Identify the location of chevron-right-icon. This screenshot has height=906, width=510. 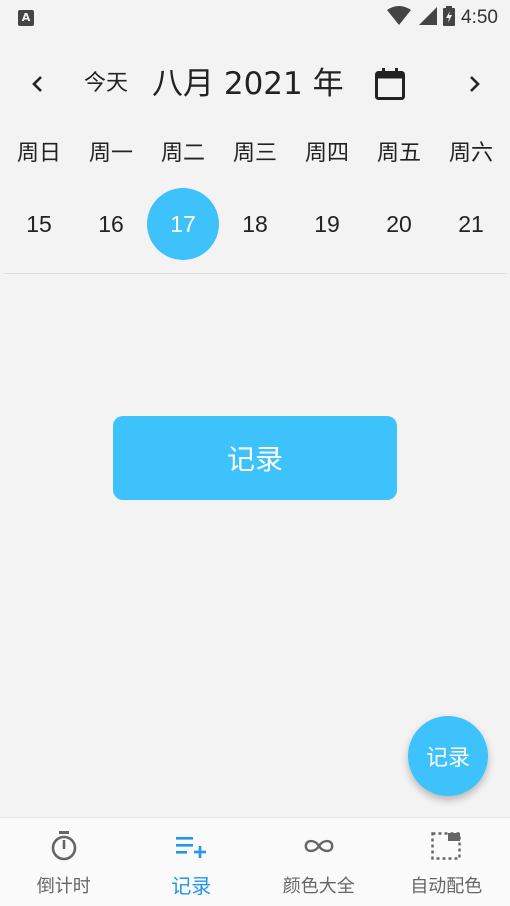
(475, 84).